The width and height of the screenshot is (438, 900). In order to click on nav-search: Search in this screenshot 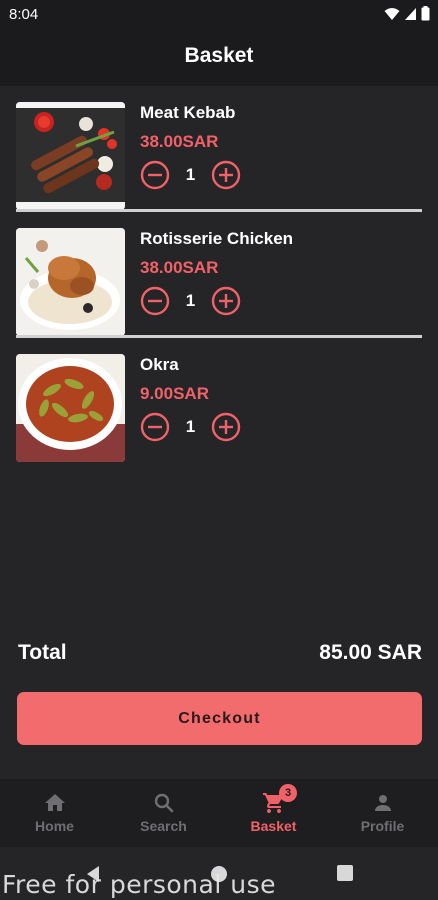, I will do `click(163, 816)`.